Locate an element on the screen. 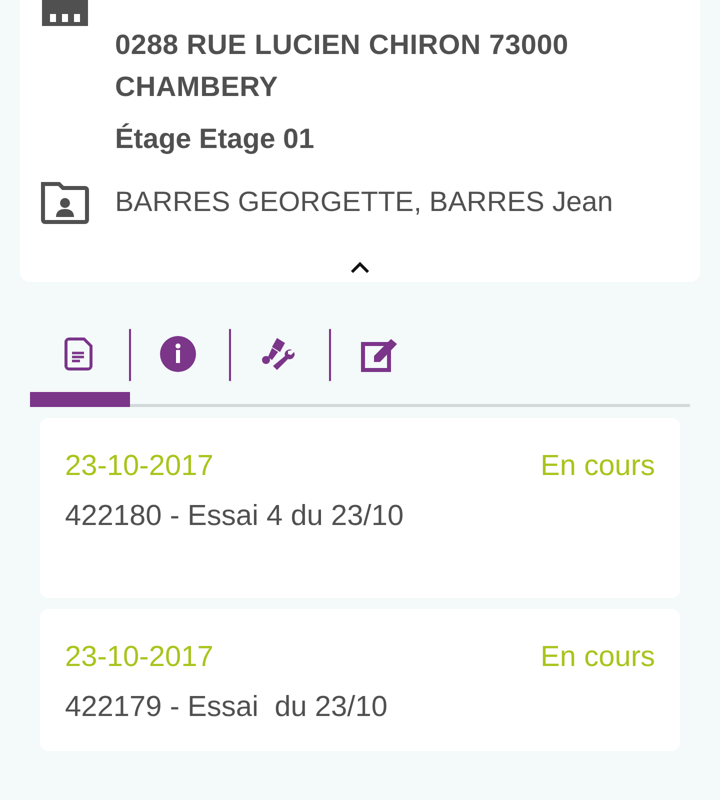  intervention-title: 422179 - Essai du 23/10 is located at coordinates (226, 707).